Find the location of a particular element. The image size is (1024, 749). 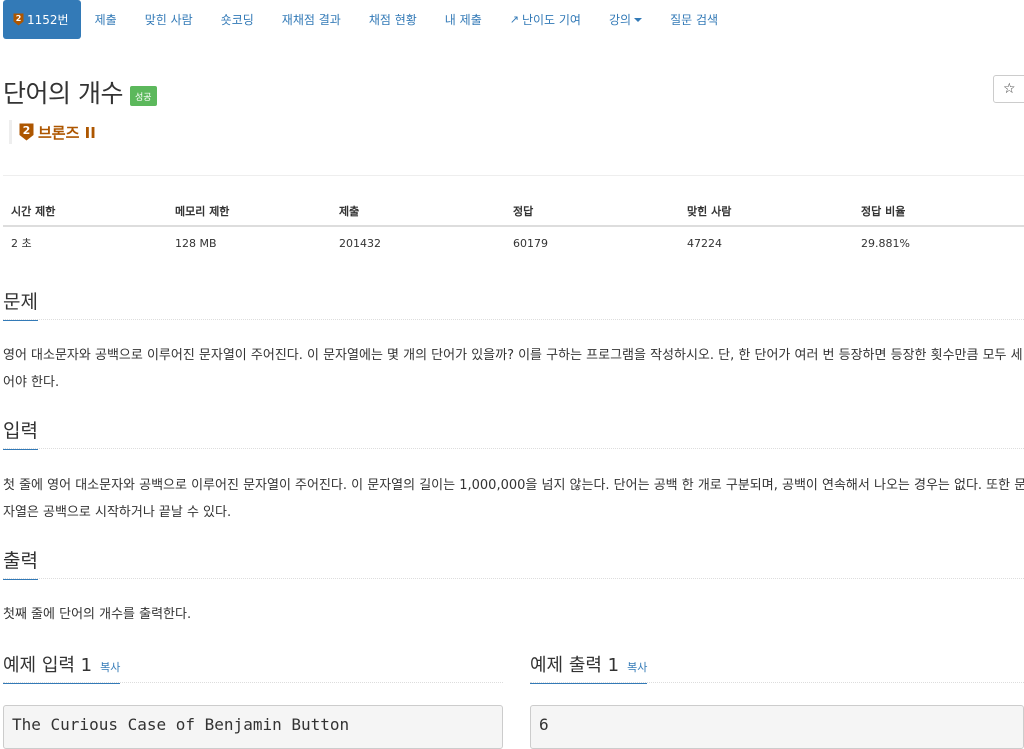

value-accept-ratio: 29.881% is located at coordinates (885, 243).